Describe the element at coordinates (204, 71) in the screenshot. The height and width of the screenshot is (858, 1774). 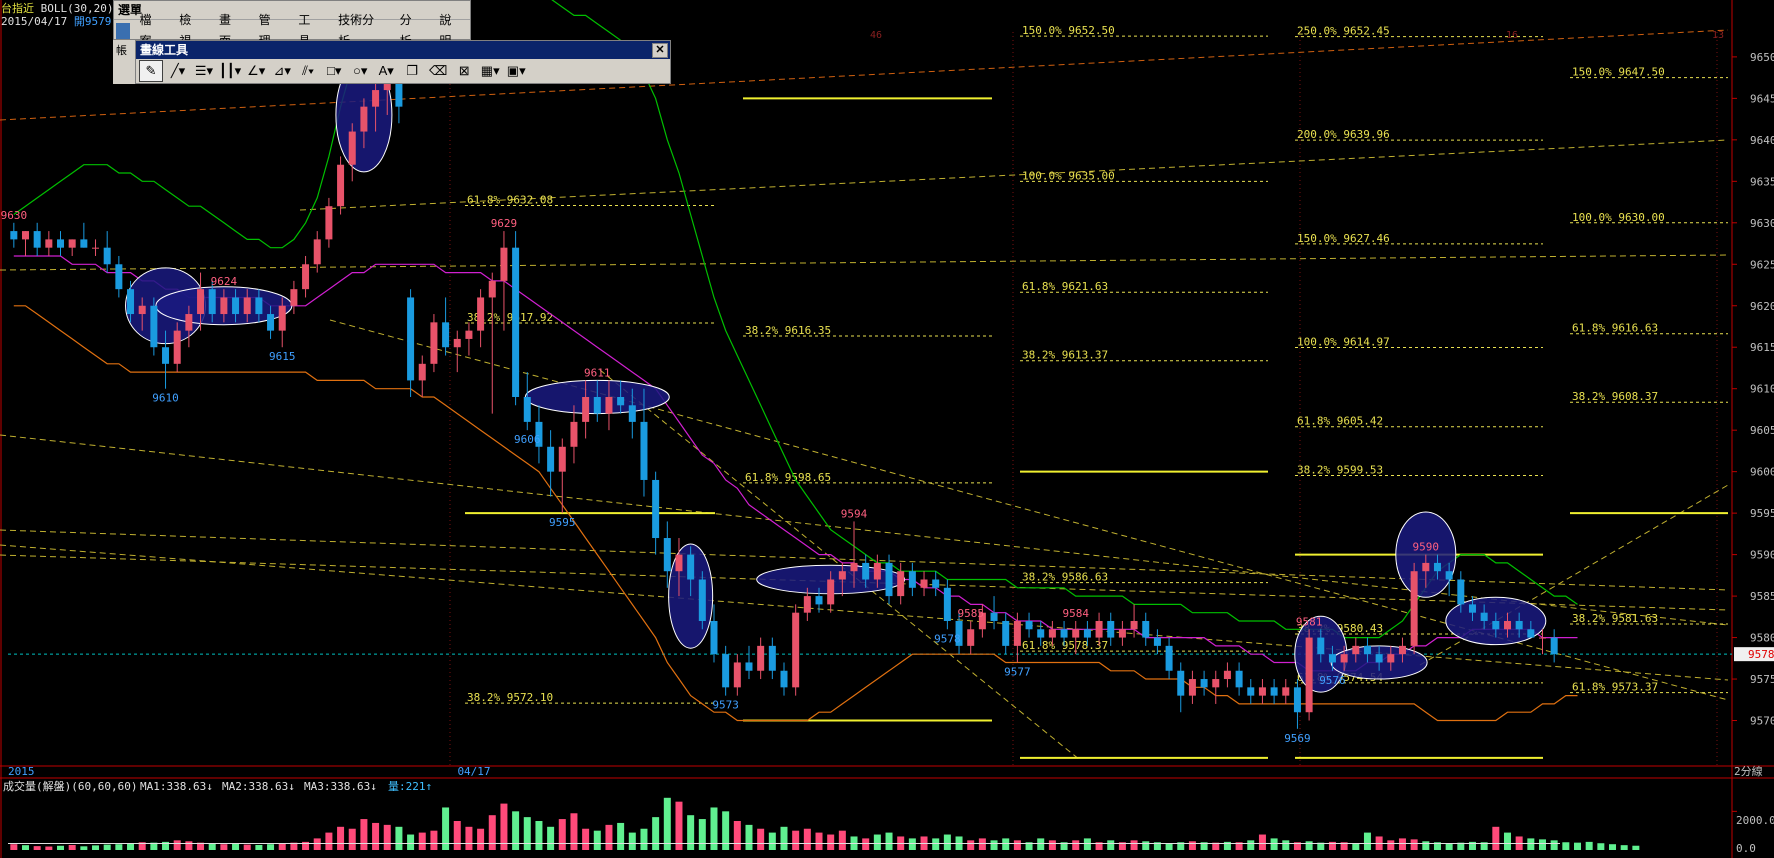
I see `text-lines-icon: ☰▾` at that location.